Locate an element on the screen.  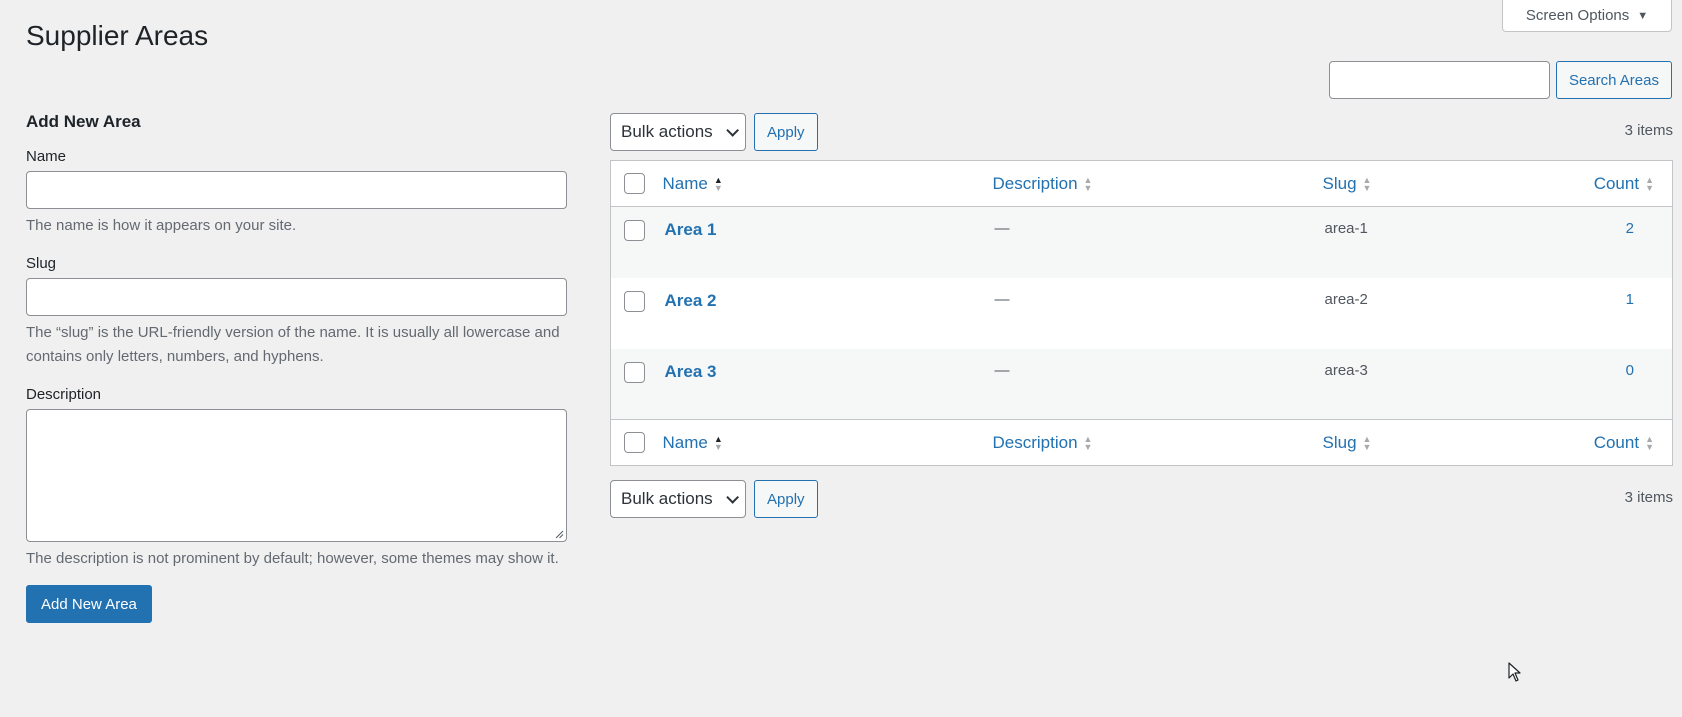
column-footer-slug: Slug ▲ ▼ is located at coordinates (1441, 443).